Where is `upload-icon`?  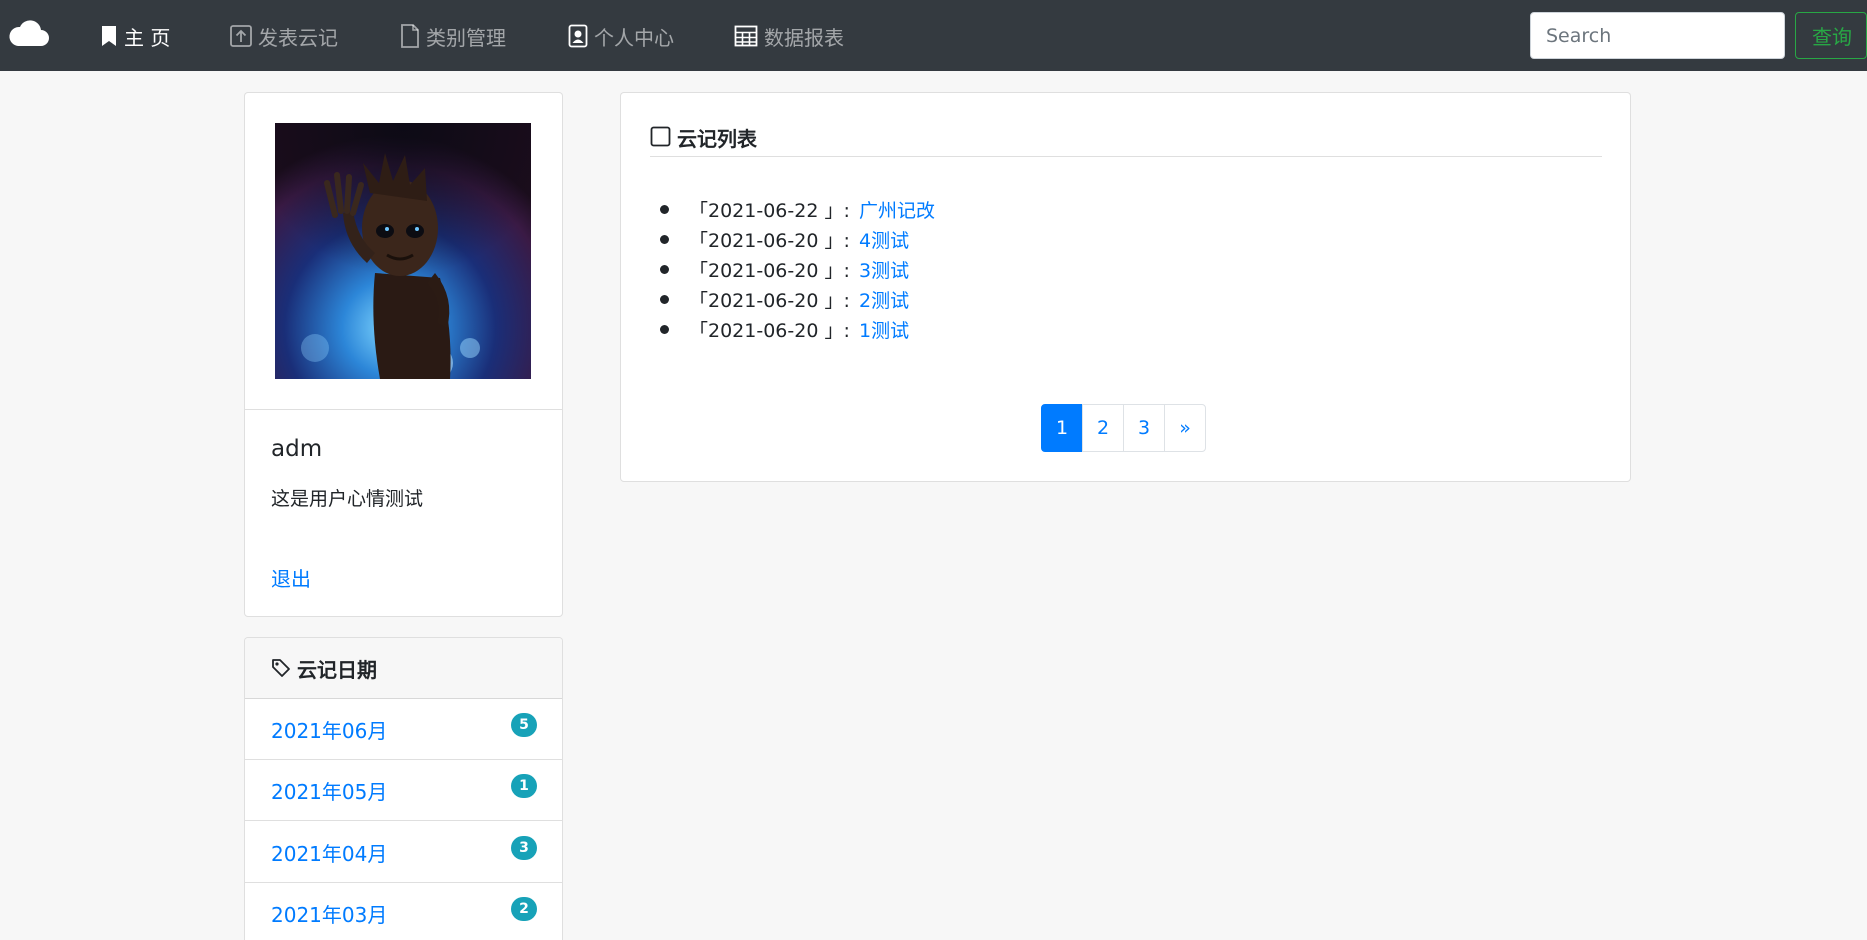 upload-icon is located at coordinates (241, 36).